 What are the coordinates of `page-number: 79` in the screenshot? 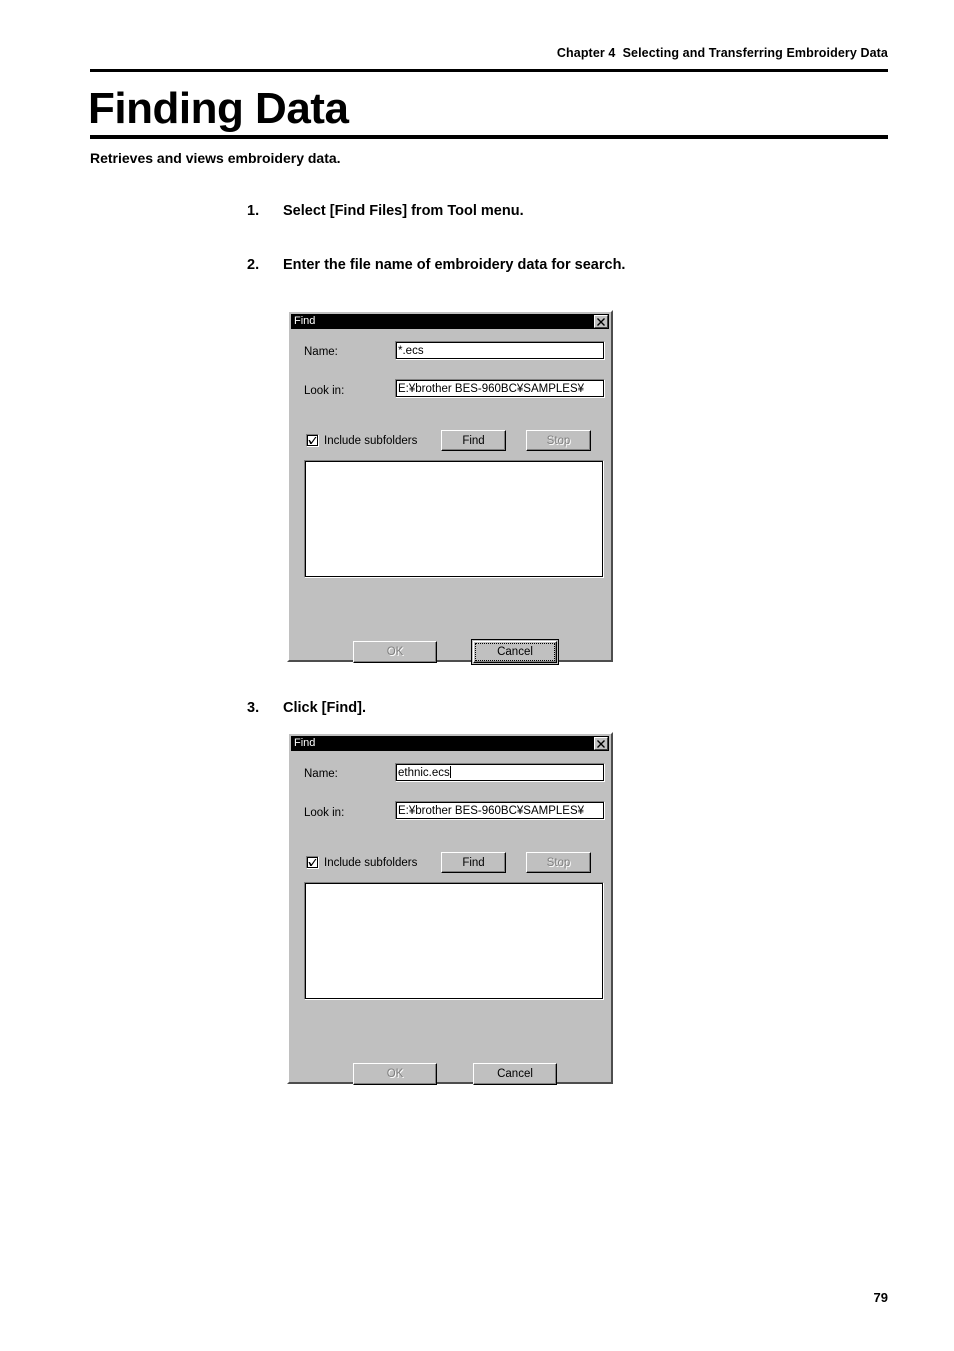 It's located at (880, 1297).